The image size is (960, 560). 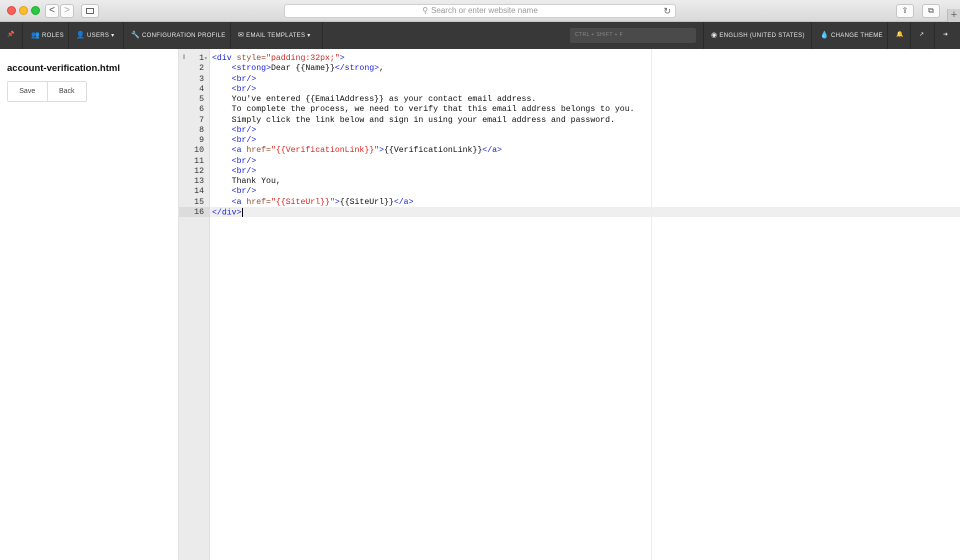 What do you see at coordinates (52, 11) in the screenshot?
I see `browser-back-button: <` at bounding box center [52, 11].